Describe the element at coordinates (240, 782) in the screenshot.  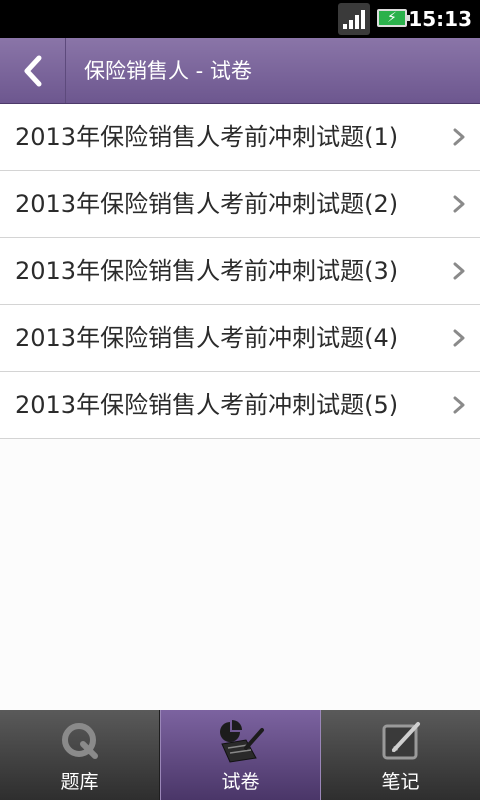
I see `tab-label: 试卷` at that location.